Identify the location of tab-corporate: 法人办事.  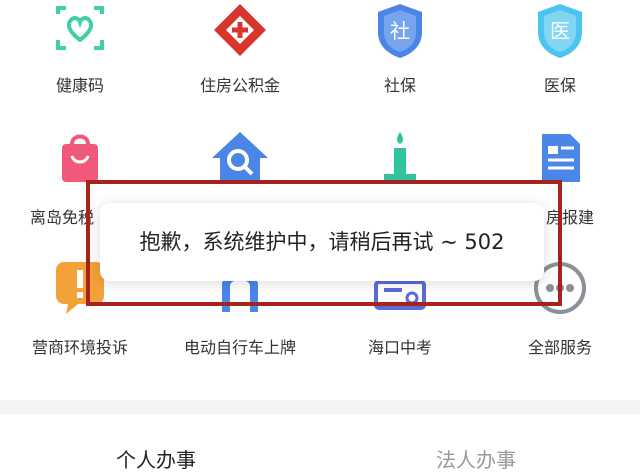
(476, 458).